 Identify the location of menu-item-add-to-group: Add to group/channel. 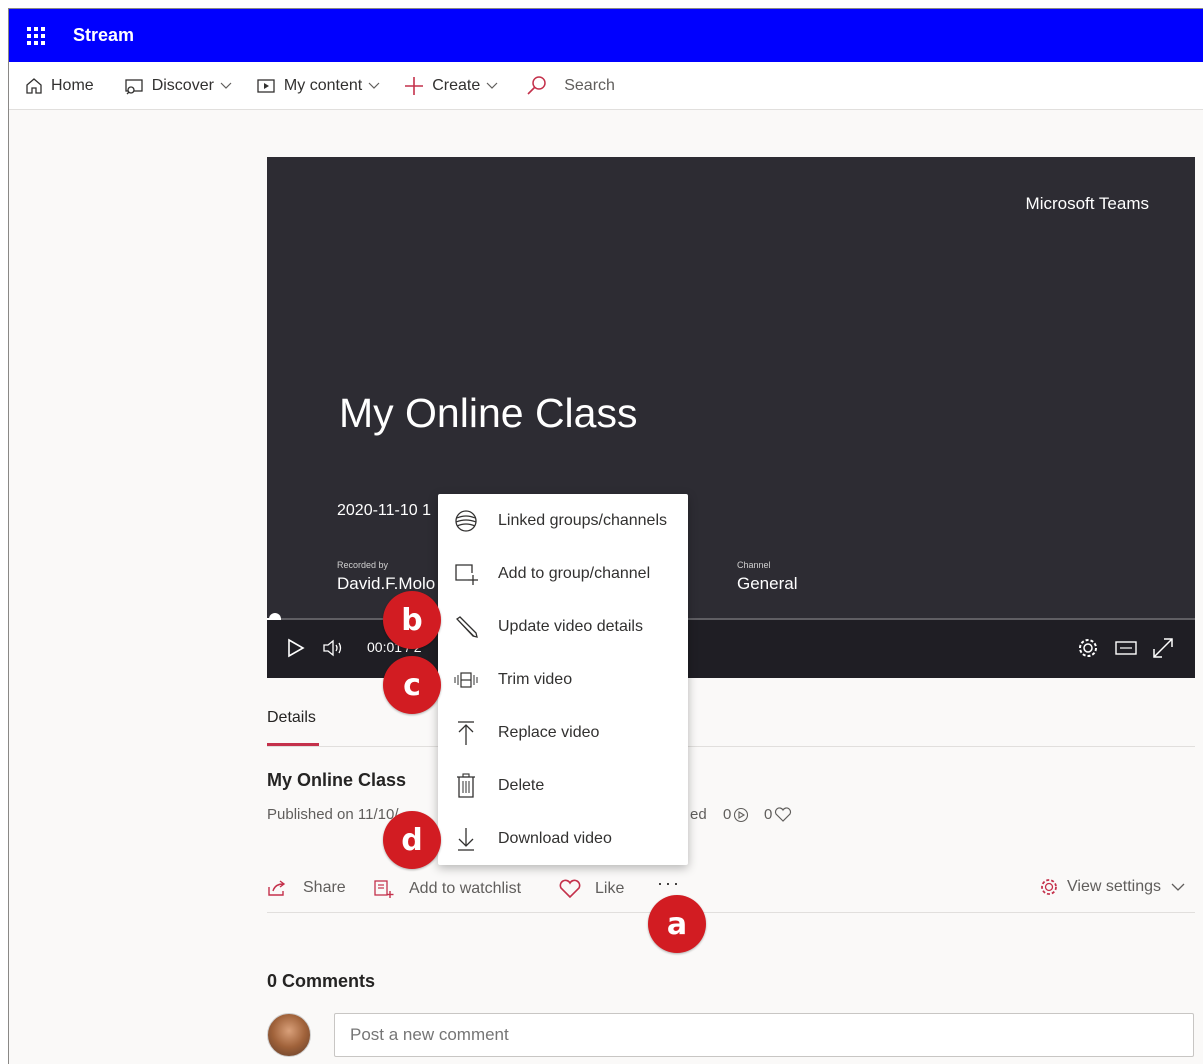
(563, 573).